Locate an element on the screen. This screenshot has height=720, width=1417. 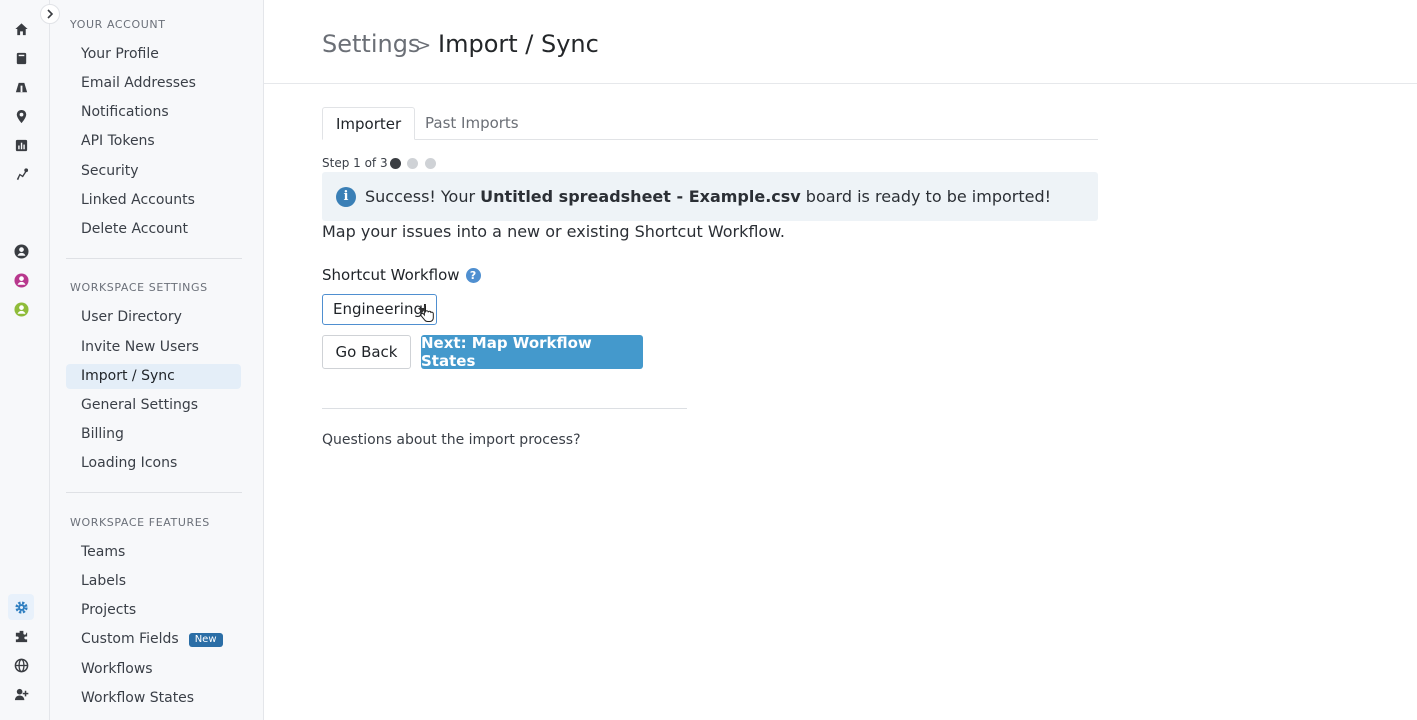
help-icon: ? is located at coordinates (473, 275).